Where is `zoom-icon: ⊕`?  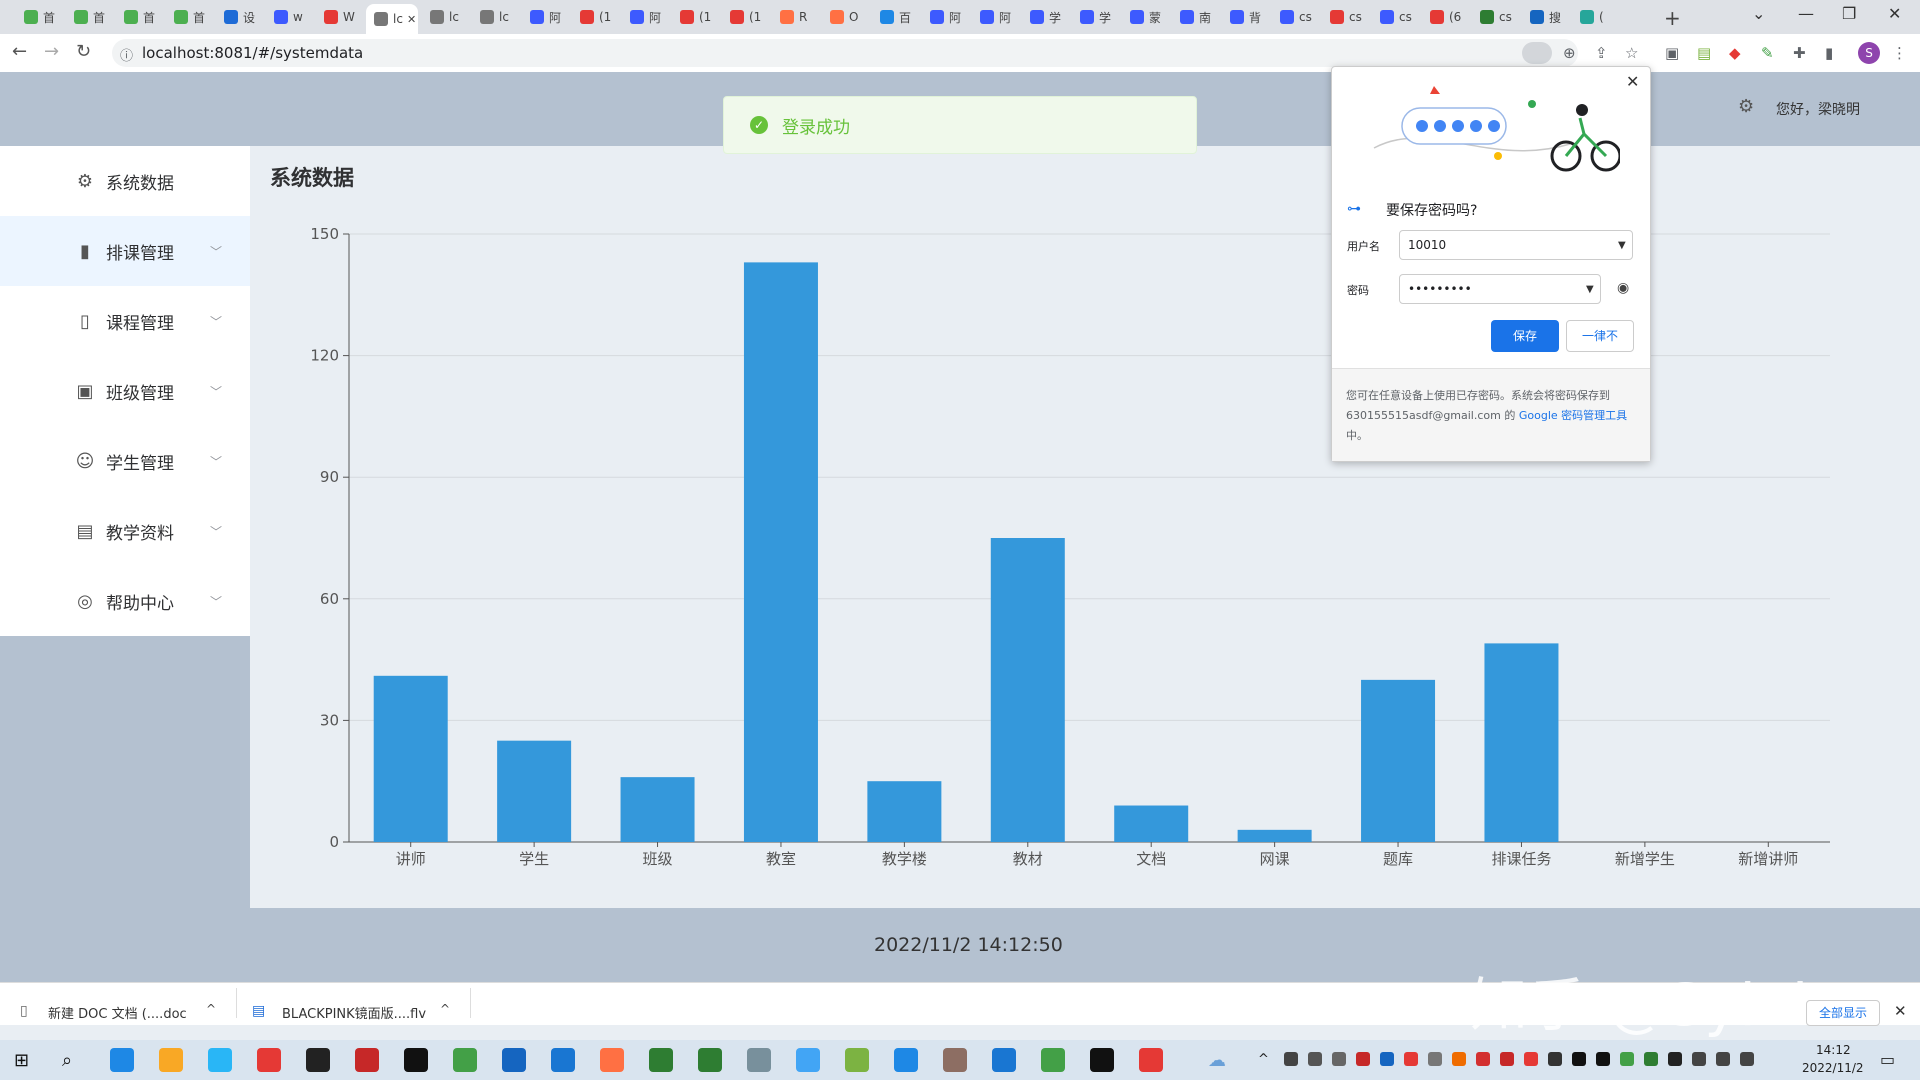
zoom-icon: ⊕ is located at coordinates (1569, 53).